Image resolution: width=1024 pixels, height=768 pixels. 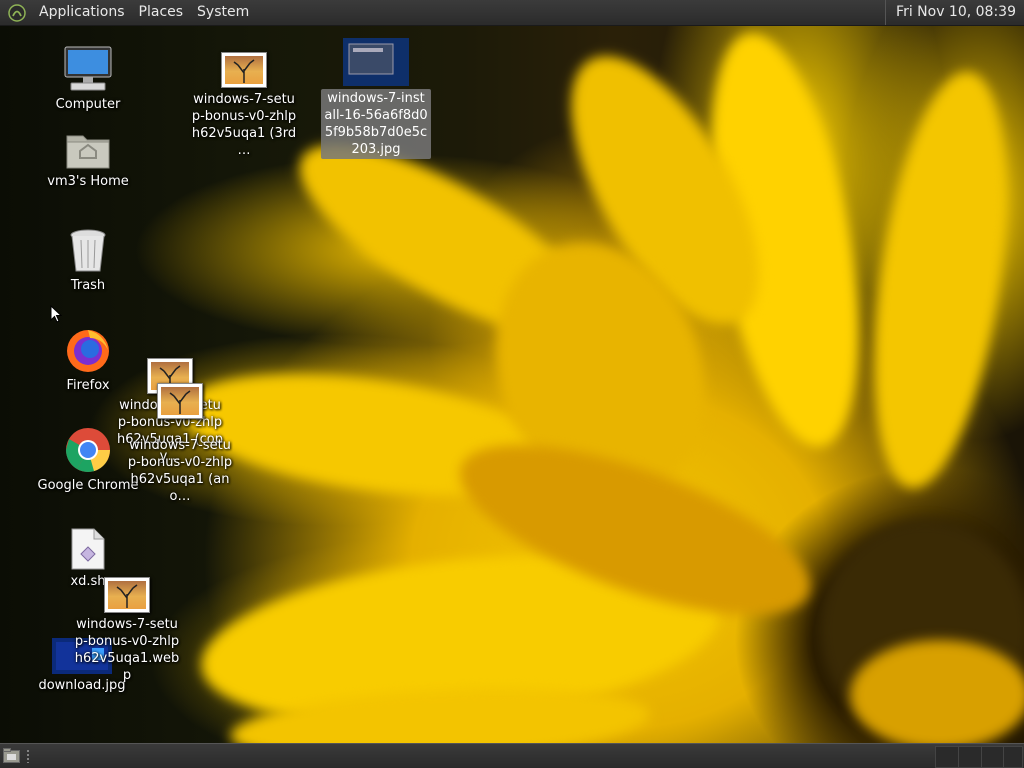 I want to click on desktop-icon-trash: Trash, so click(x=88, y=260).